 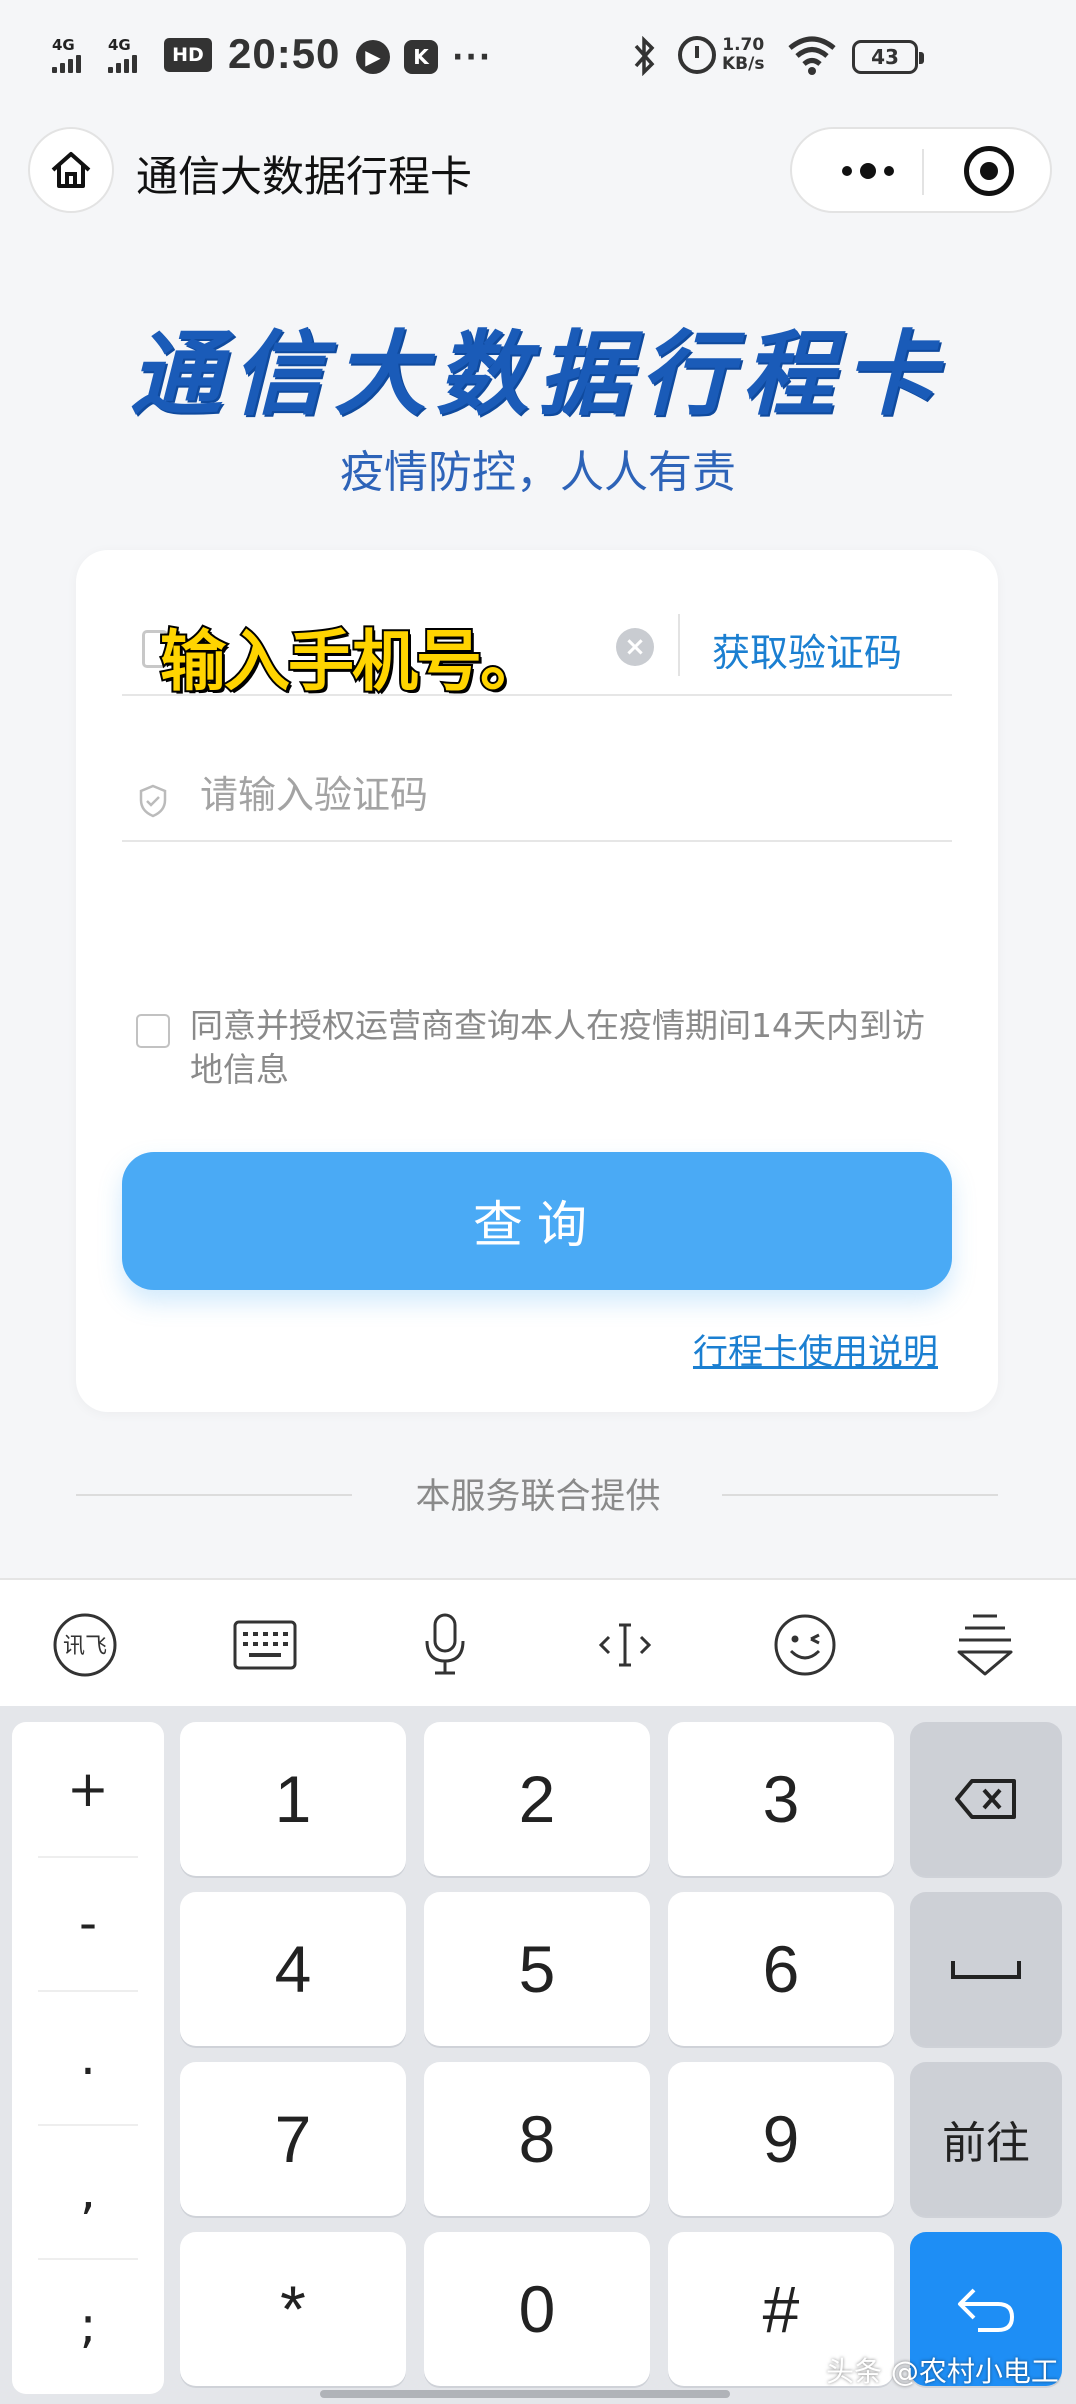 I want to click on space-key, so click(x=986, y=1969).